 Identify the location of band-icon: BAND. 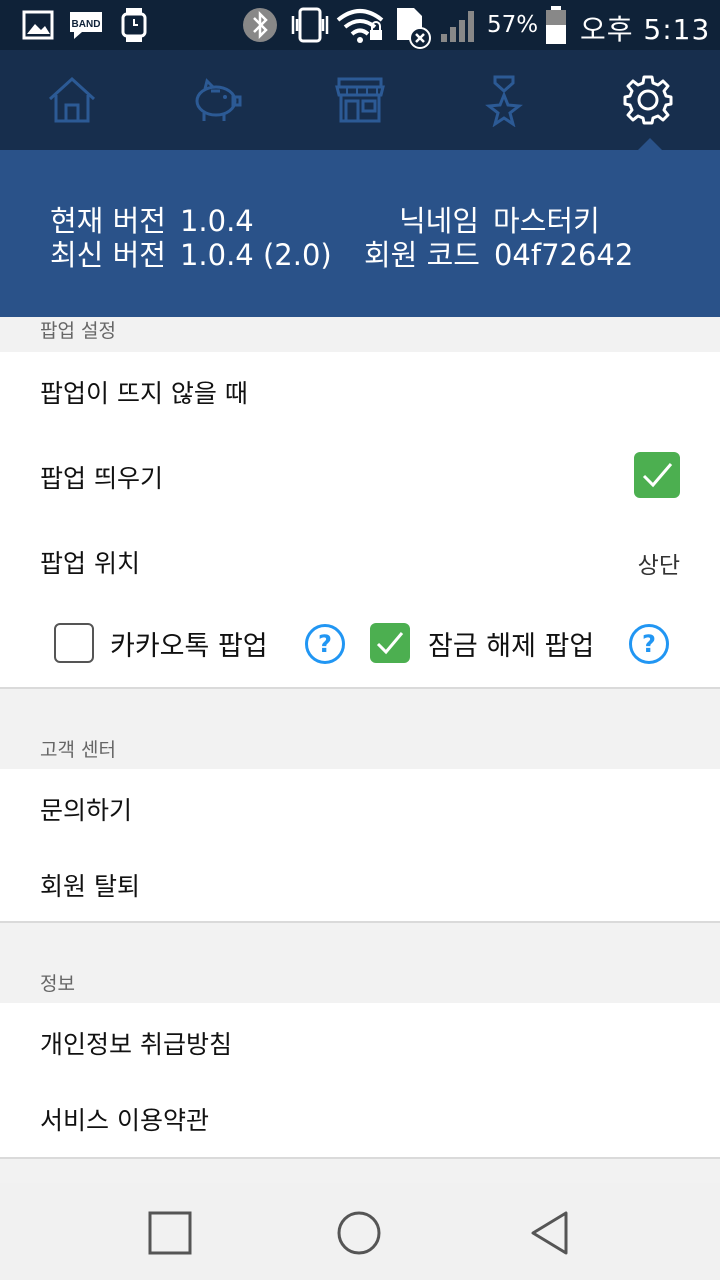
(86, 27).